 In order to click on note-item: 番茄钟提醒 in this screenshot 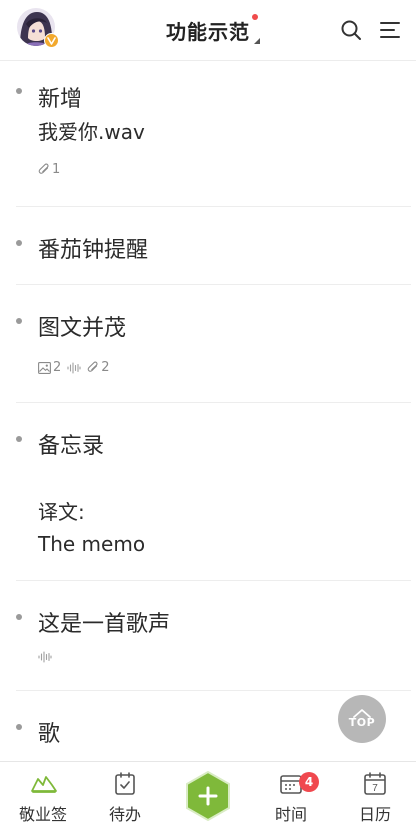, I will do `click(213, 246)`.